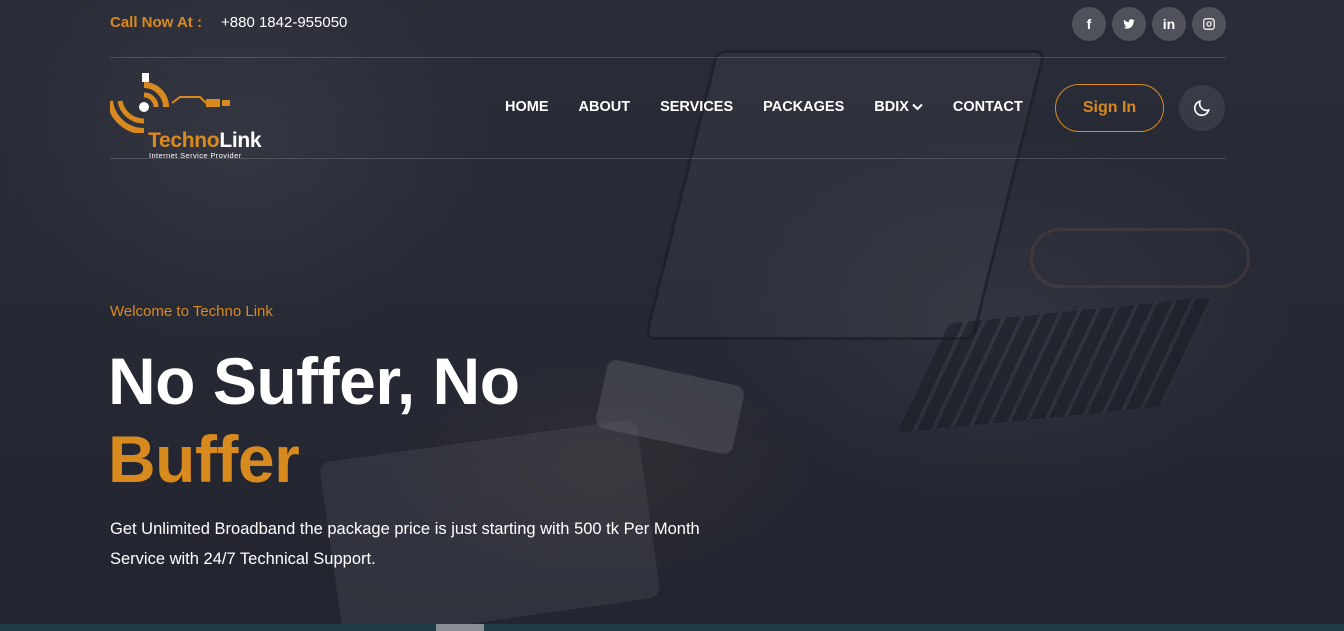 The width and height of the screenshot is (1344, 631). Describe the element at coordinates (1109, 108) in the screenshot. I see `sign-in-button: Sign In` at that location.